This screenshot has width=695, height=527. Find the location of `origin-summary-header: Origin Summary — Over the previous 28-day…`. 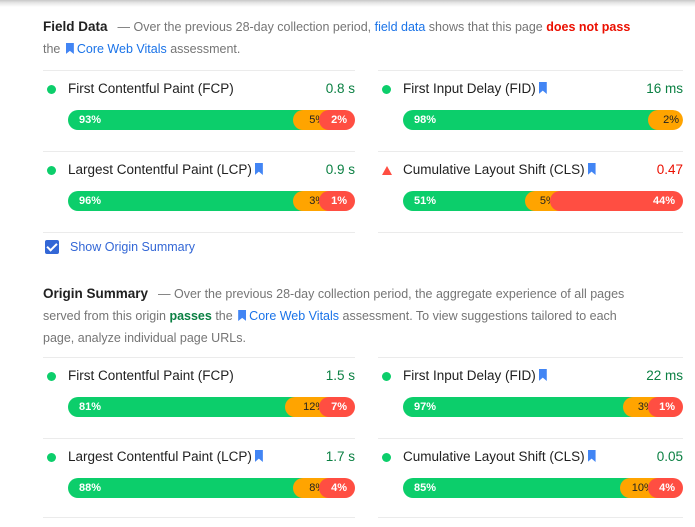

origin-summary-header: Origin Summary — Over the previous 28-day… is located at coordinates (363, 316).